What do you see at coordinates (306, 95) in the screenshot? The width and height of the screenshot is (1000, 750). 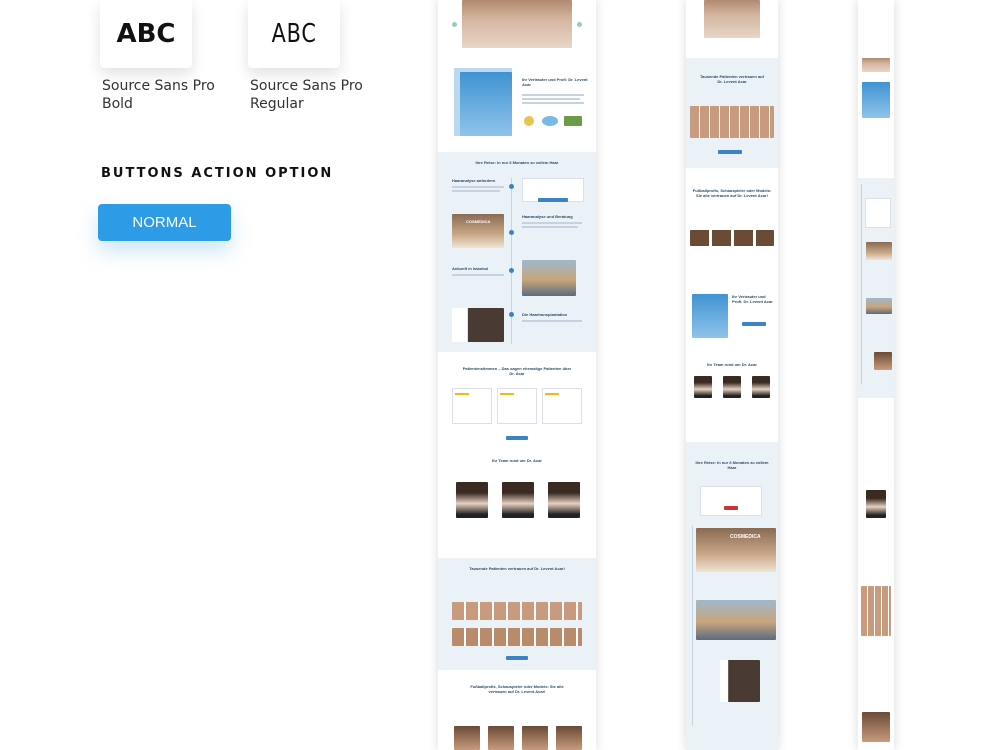 I see `font-name-regular: Source Sans Pro Regular` at bounding box center [306, 95].